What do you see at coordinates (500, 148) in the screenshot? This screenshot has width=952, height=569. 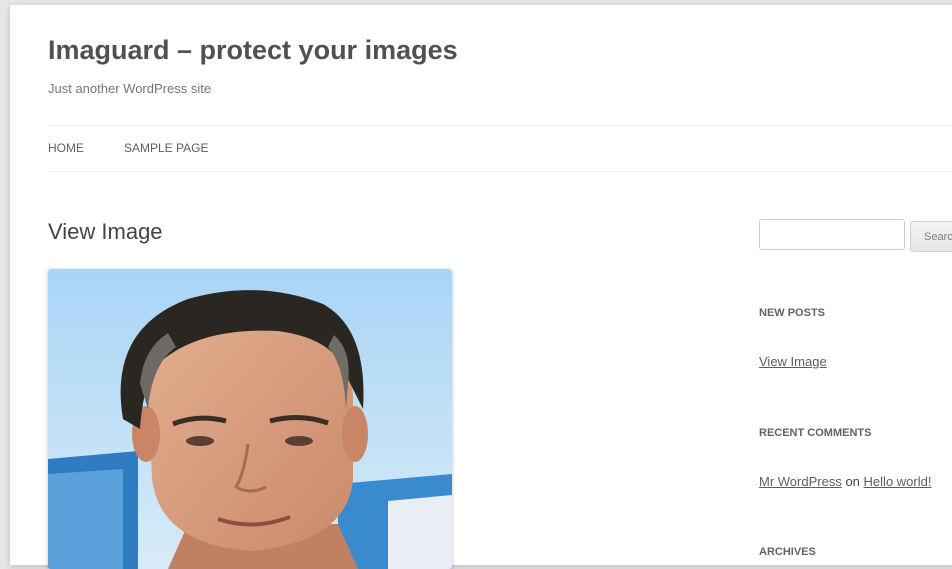 I see `main-navigation: Home Sample Page` at bounding box center [500, 148].